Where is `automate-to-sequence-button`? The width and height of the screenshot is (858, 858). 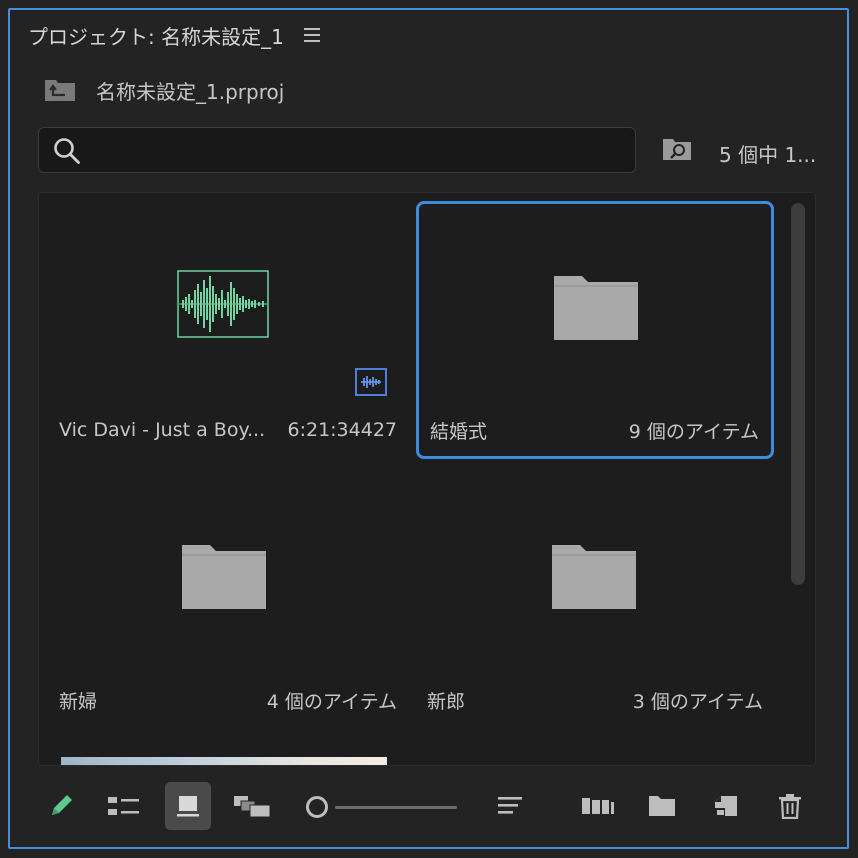 automate-to-sequence-button is located at coordinates (598, 806).